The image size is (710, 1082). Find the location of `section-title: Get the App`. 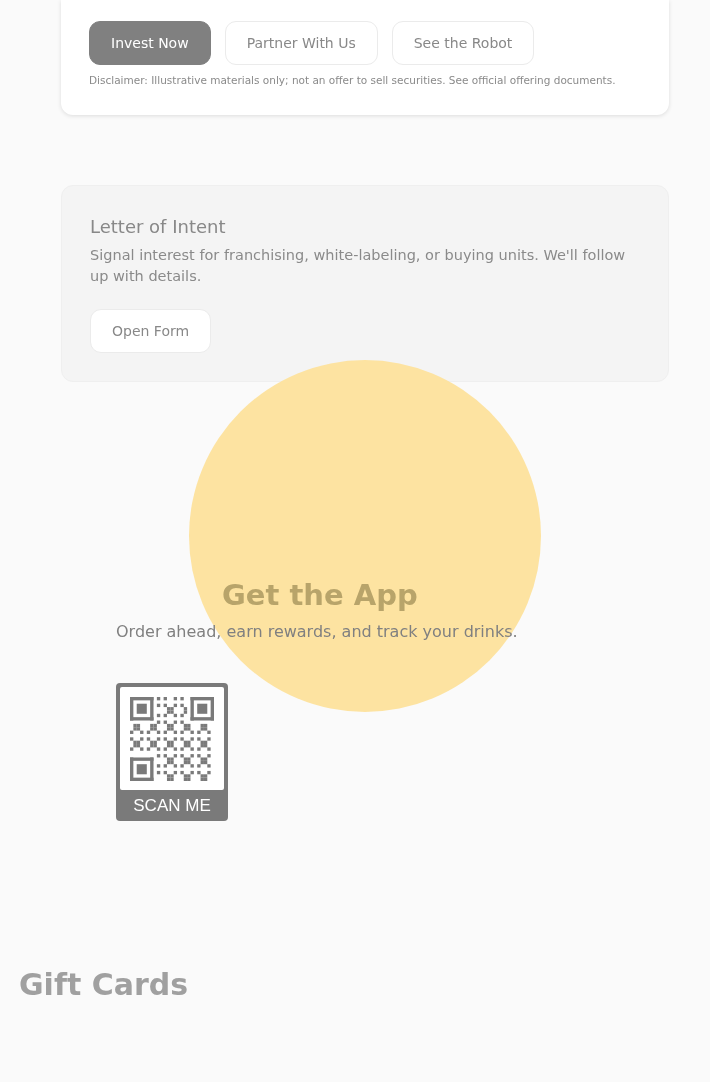

section-title: Get the App is located at coordinates (320, 595).